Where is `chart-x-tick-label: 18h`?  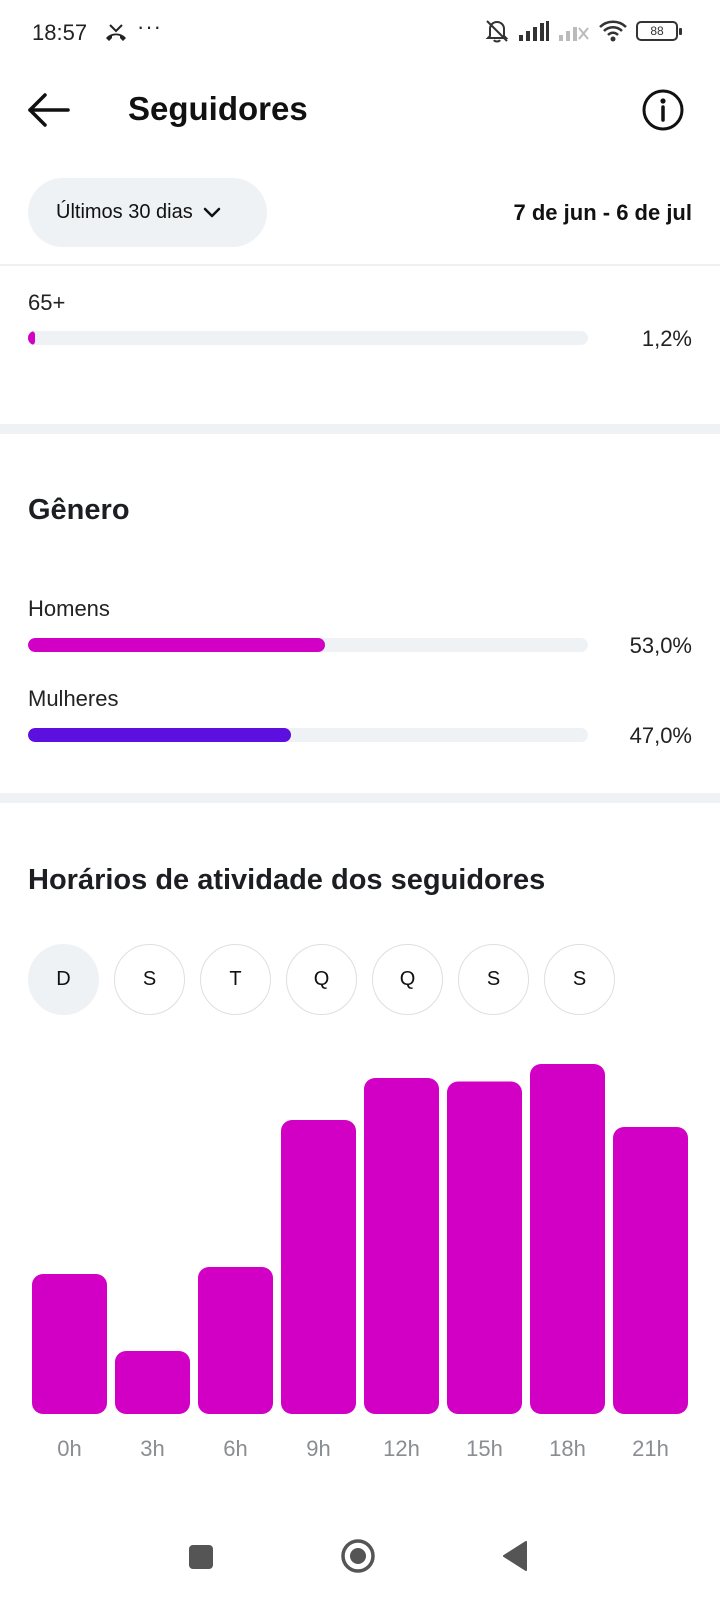
chart-x-tick-label: 18h is located at coordinates (567, 1448).